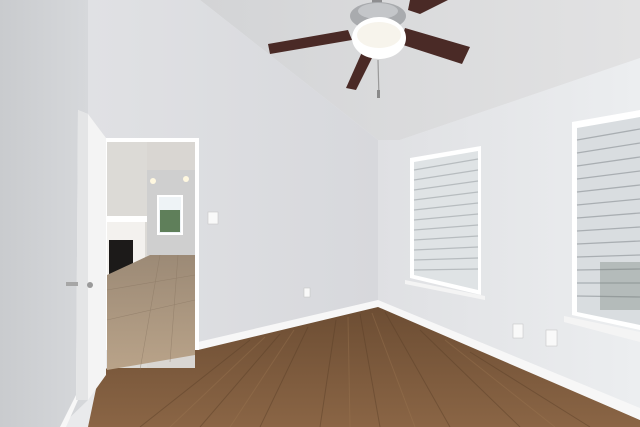  Describe the element at coordinates (213, 218) in the screenshot. I see `light-switch-icon` at that location.